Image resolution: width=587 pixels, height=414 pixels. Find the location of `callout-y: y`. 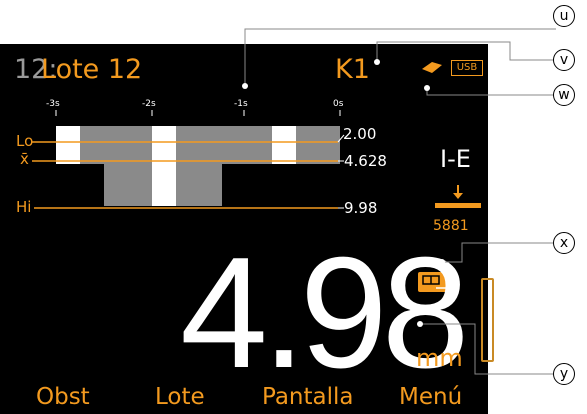

callout-y: y is located at coordinates (564, 374).